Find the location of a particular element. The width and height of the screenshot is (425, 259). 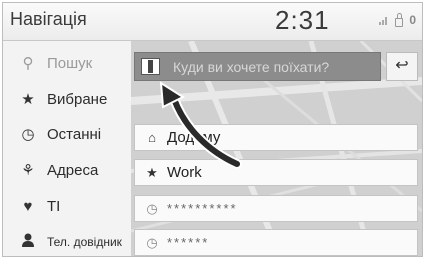

list-item-label: ********** is located at coordinates (202, 208).